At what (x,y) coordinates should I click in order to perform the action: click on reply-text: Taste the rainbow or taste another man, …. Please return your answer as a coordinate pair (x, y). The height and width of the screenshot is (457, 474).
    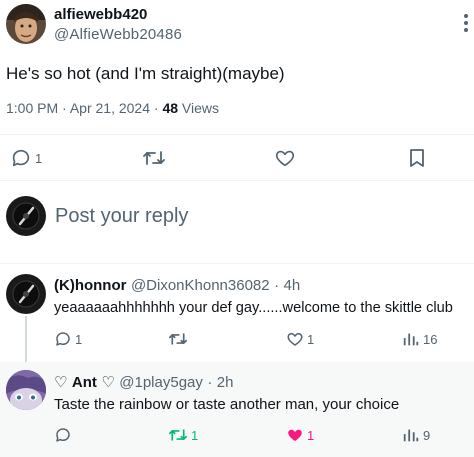
    Looking at the image, I should click on (227, 404).